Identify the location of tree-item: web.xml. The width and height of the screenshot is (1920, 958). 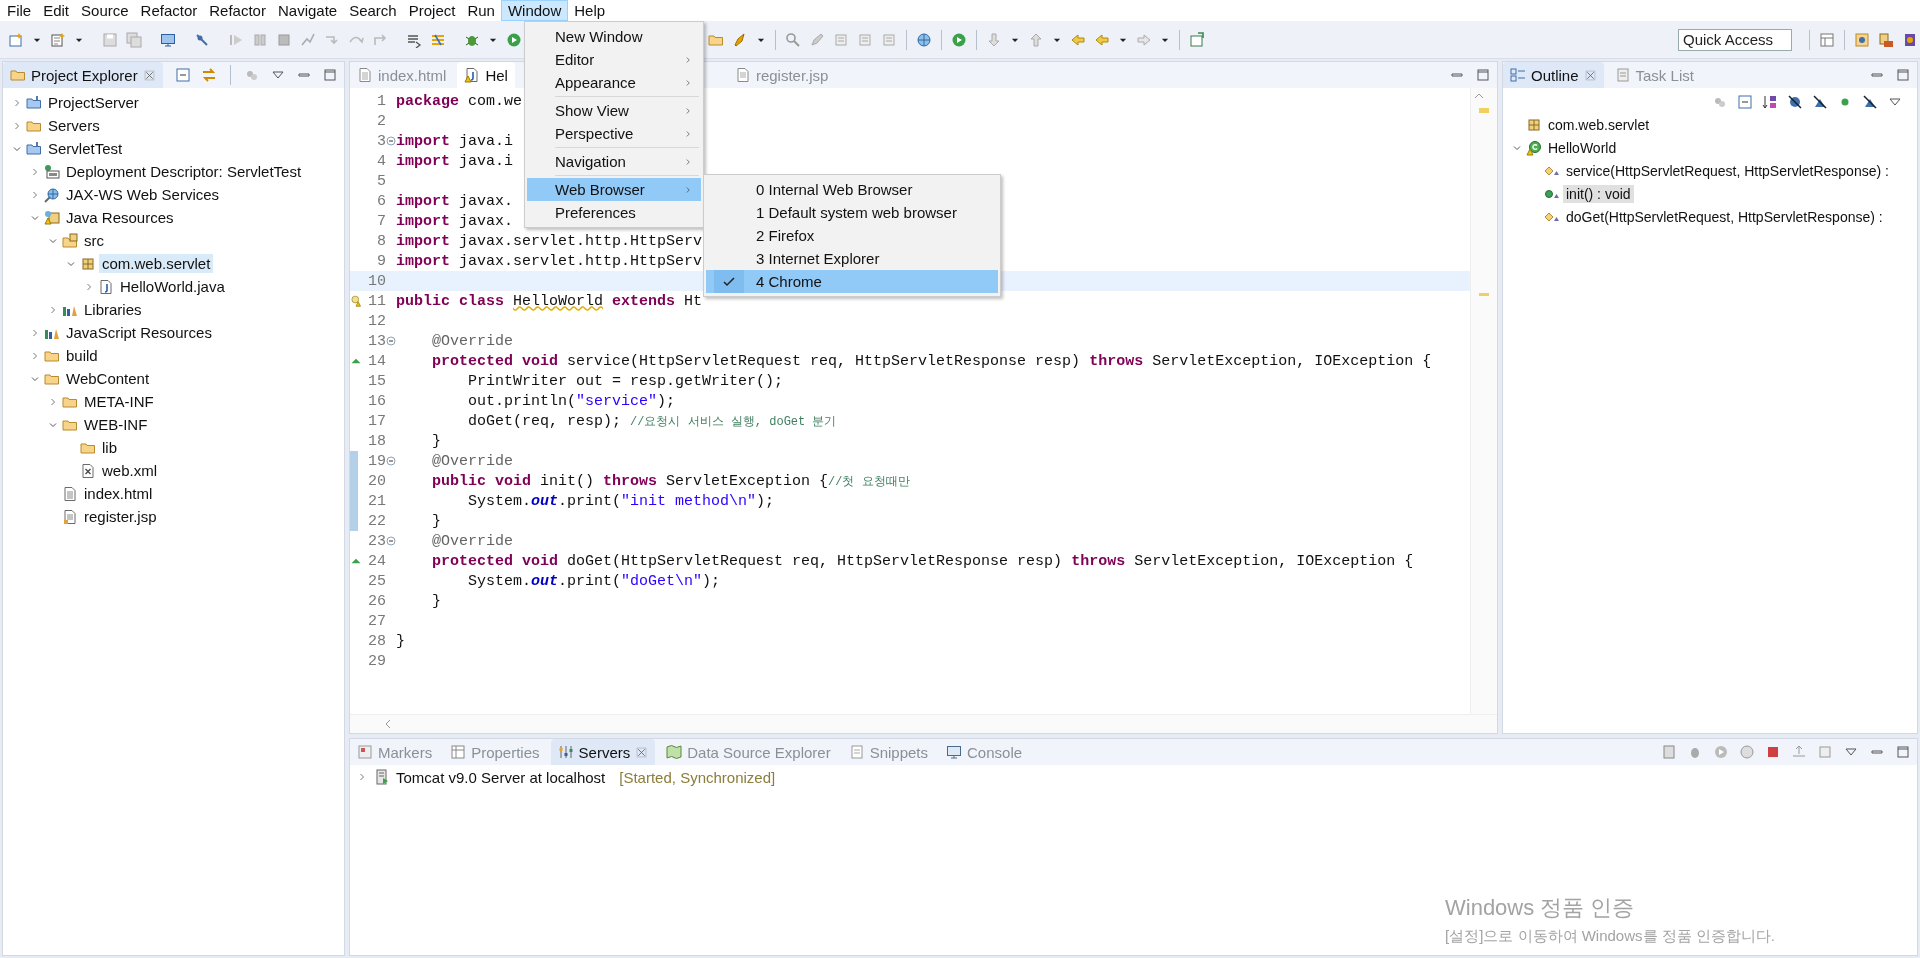
(129, 470).